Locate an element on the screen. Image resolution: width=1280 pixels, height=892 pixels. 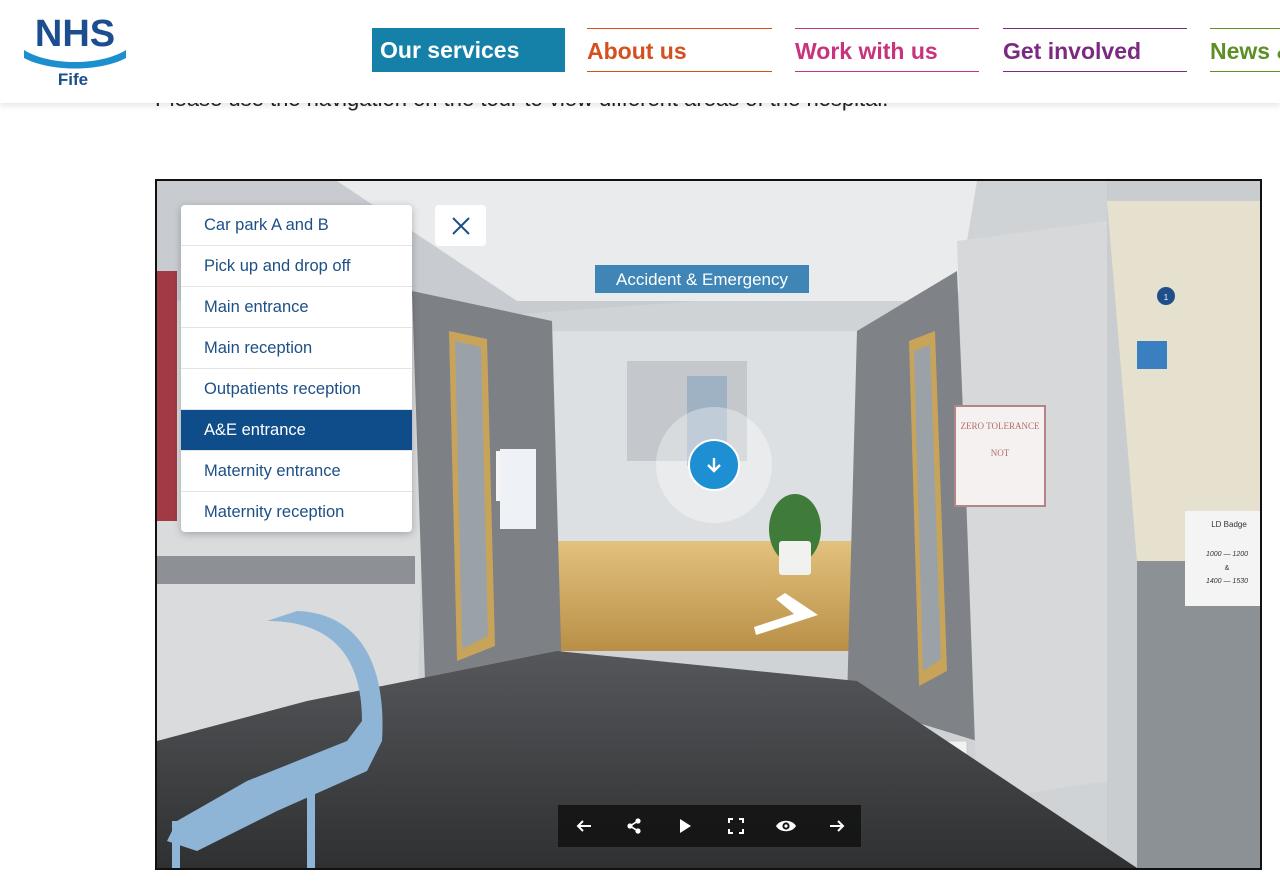
menu-item-main-reception: Main reception is located at coordinates (296, 348).